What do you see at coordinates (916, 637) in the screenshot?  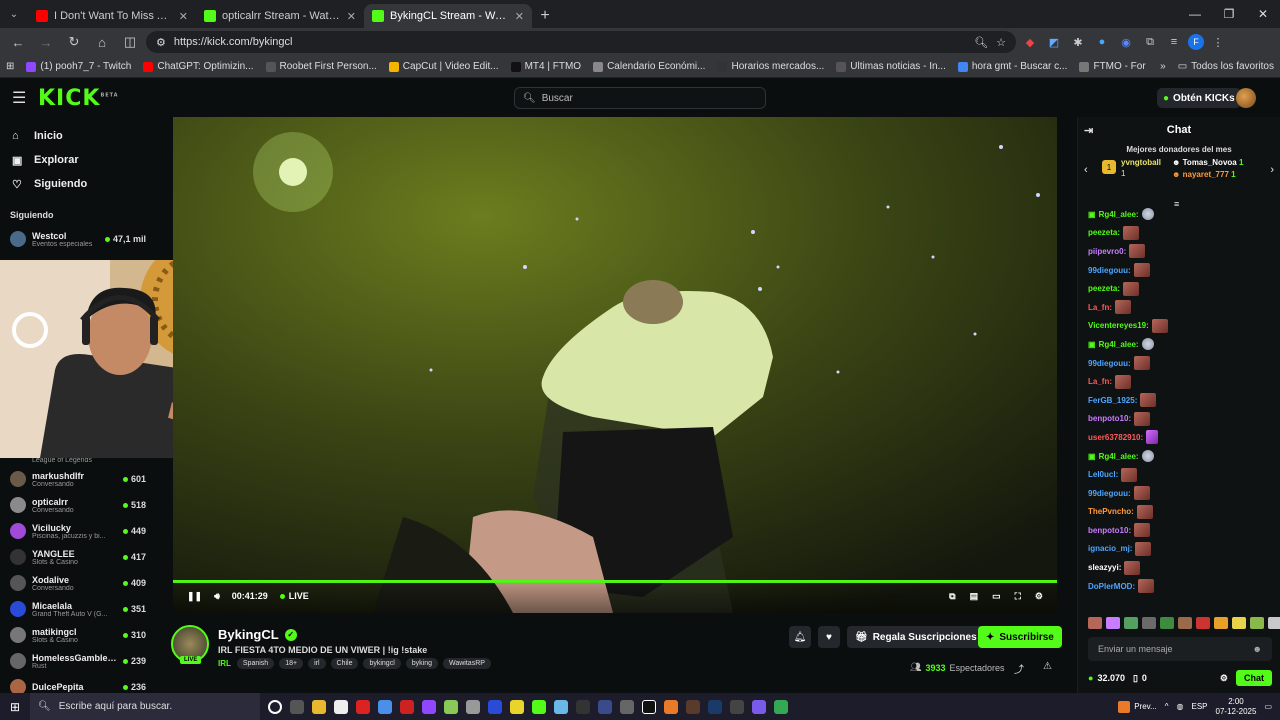 I see `gift-subs-button: 🎁︎ Regala Suscripciones` at bounding box center [916, 637].